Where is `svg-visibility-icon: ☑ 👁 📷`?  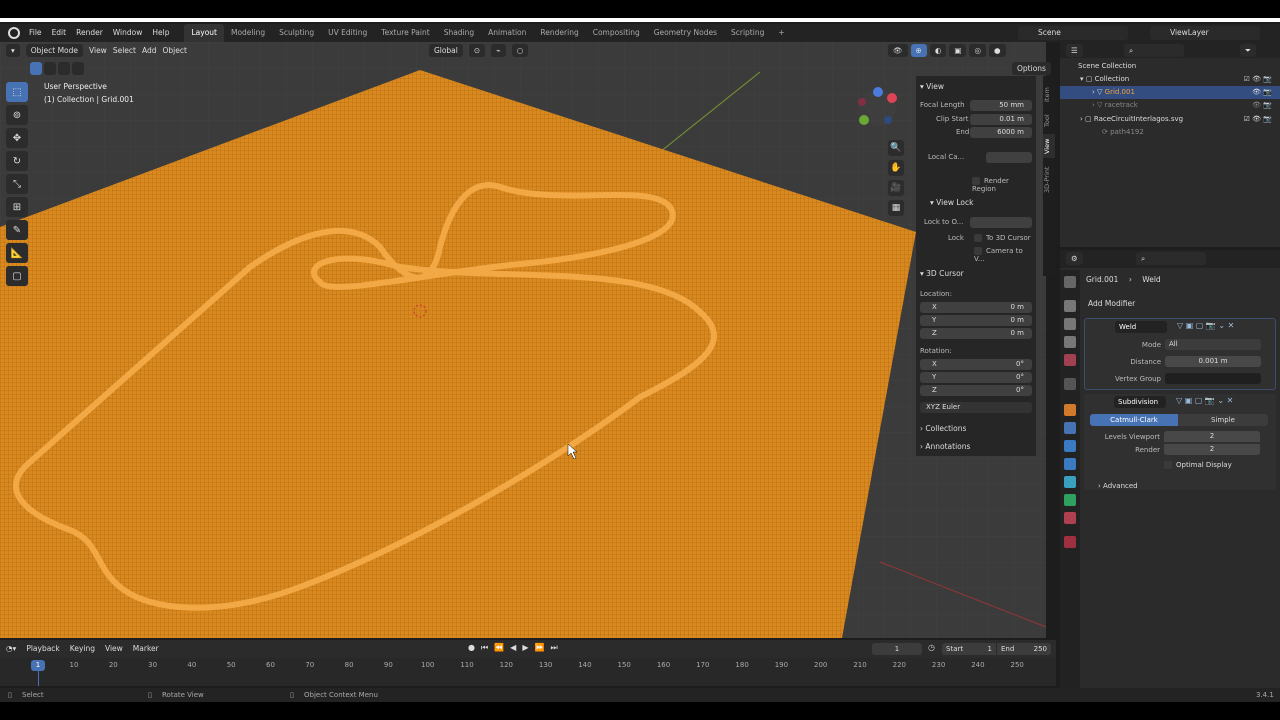 svg-visibility-icon: ☑ 👁 📷 is located at coordinates (1258, 119).